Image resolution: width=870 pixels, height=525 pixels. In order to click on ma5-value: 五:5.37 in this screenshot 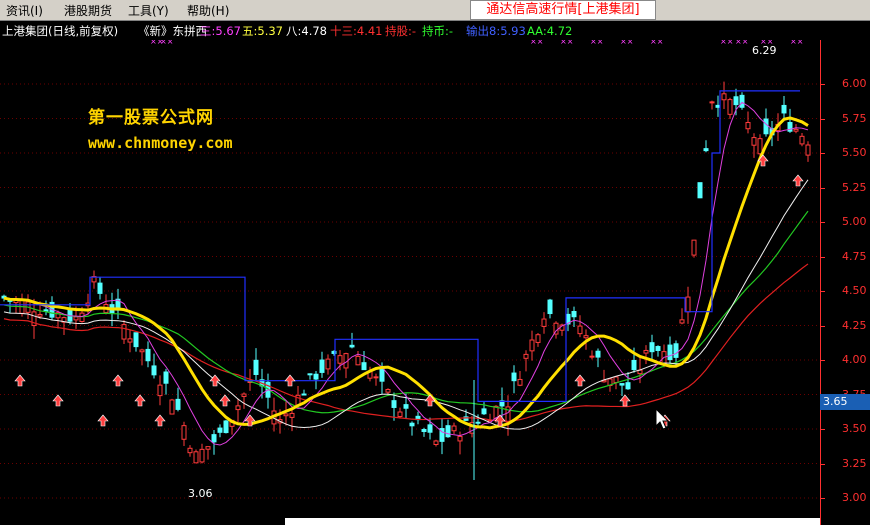, I will do `click(262, 31)`.